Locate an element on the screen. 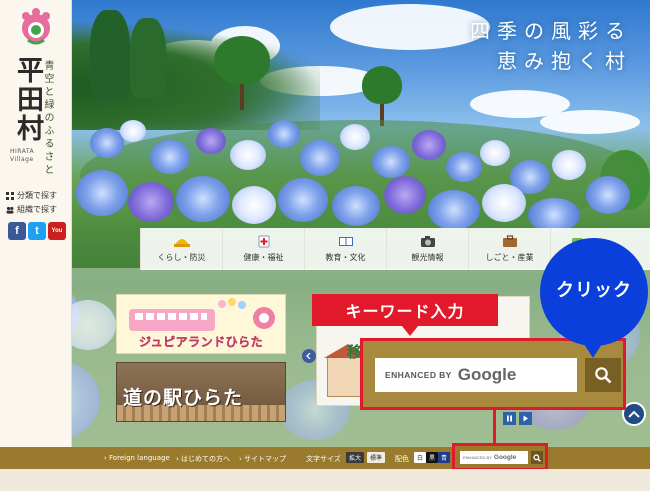 Image resolution: width=650 pixels, height=491 pixels. nav-label: 組織で探す is located at coordinates (37, 209).